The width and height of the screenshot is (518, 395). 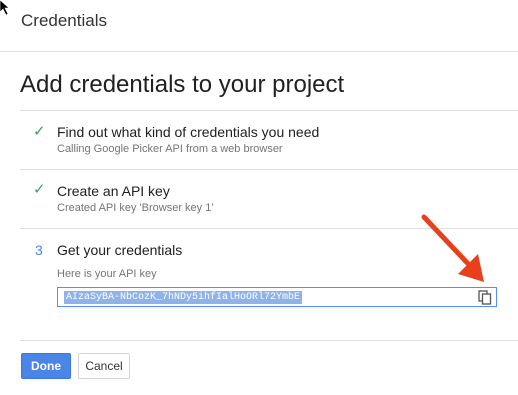 I want to click on api-key-label: Here is your API key, so click(x=107, y=274).